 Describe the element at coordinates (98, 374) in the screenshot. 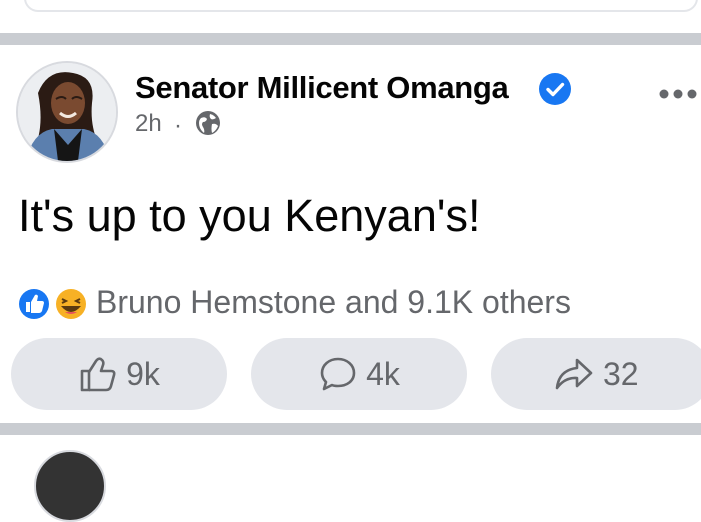

I see `thumbs-up-icon` at that location.